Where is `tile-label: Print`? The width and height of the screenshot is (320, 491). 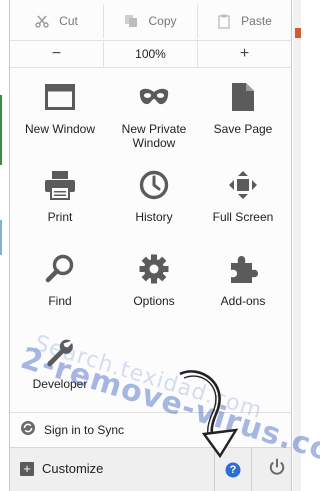
tile-label: Print is located at coordinates (60, 217).